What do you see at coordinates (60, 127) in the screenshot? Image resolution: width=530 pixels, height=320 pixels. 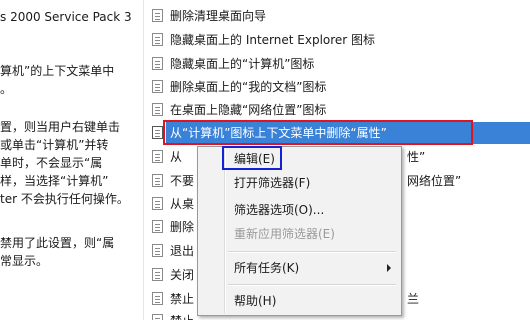 I see `description-line: 置，则当用户右键单击` at bounding box center [60, 127].